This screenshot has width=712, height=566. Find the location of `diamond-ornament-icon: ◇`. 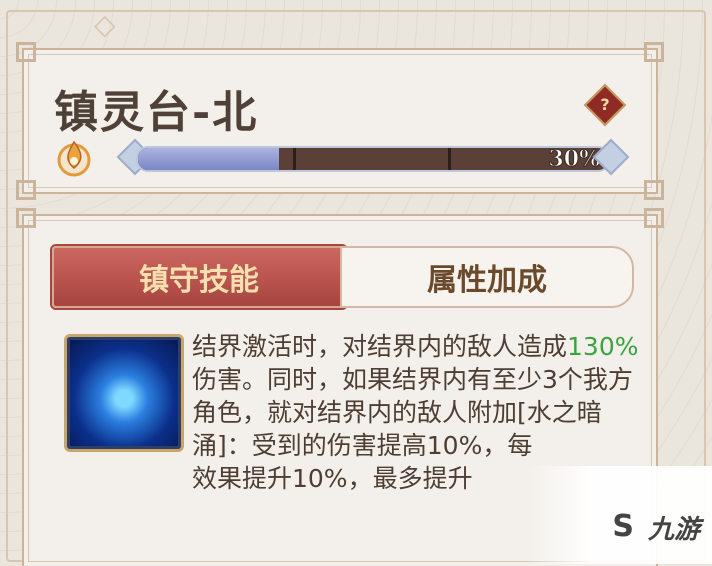

diamond-ornament-icon: ◇ is located at coordinates (105, 24).